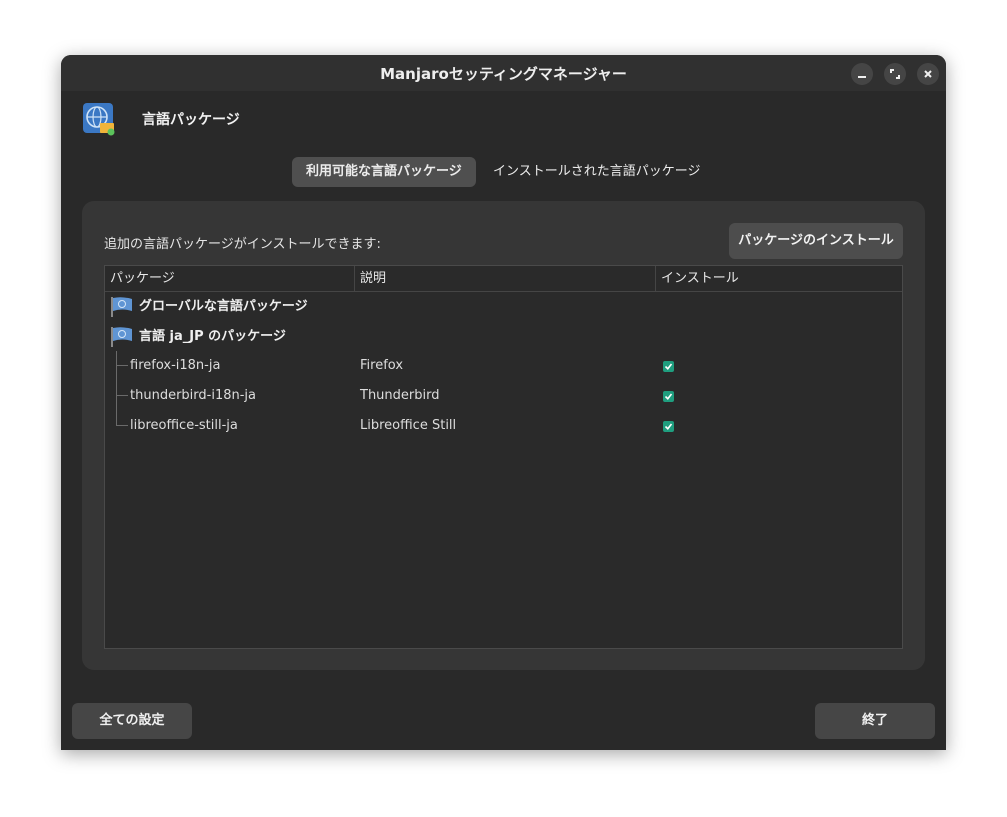  I want to click on tab-available-packages: 利用可能な言語パッケージ, so click(384, 172).